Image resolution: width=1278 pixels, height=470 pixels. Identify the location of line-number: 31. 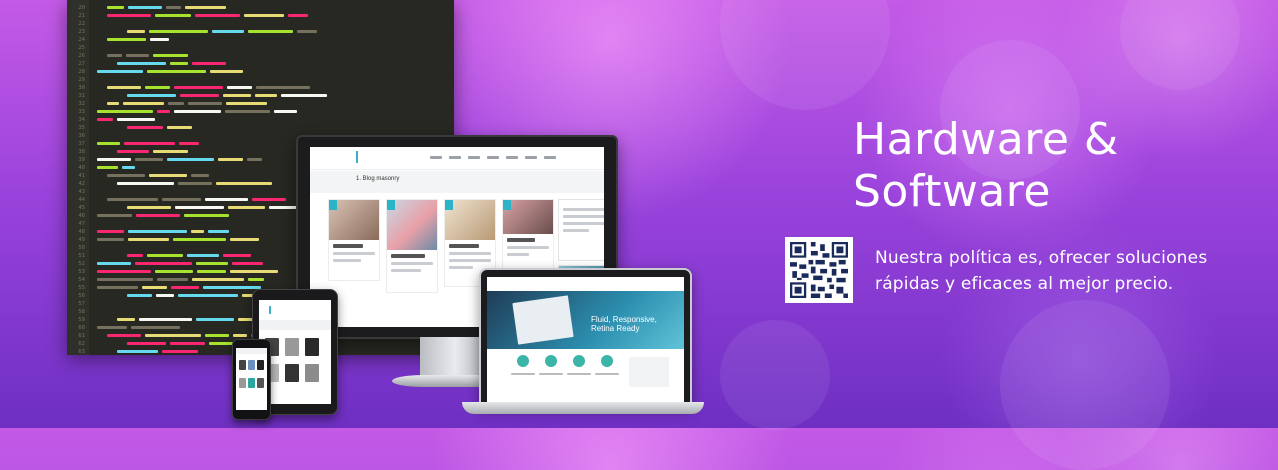
(81, 96).